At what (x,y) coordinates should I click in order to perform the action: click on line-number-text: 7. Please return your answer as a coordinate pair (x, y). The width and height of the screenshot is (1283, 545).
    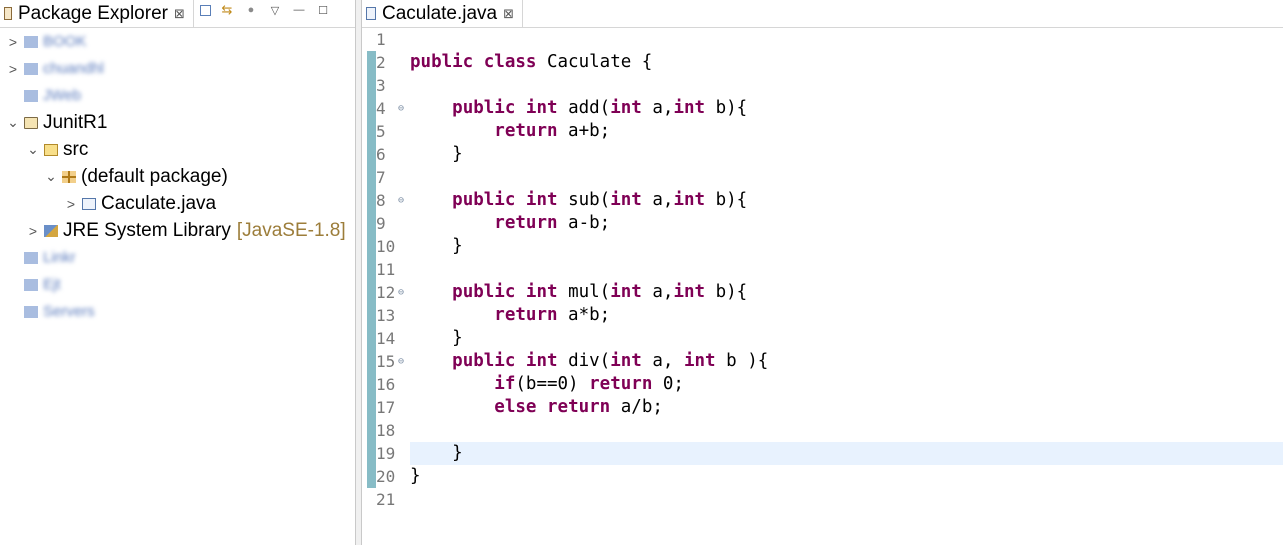
    Looking at the image, I should click on (381, 177).